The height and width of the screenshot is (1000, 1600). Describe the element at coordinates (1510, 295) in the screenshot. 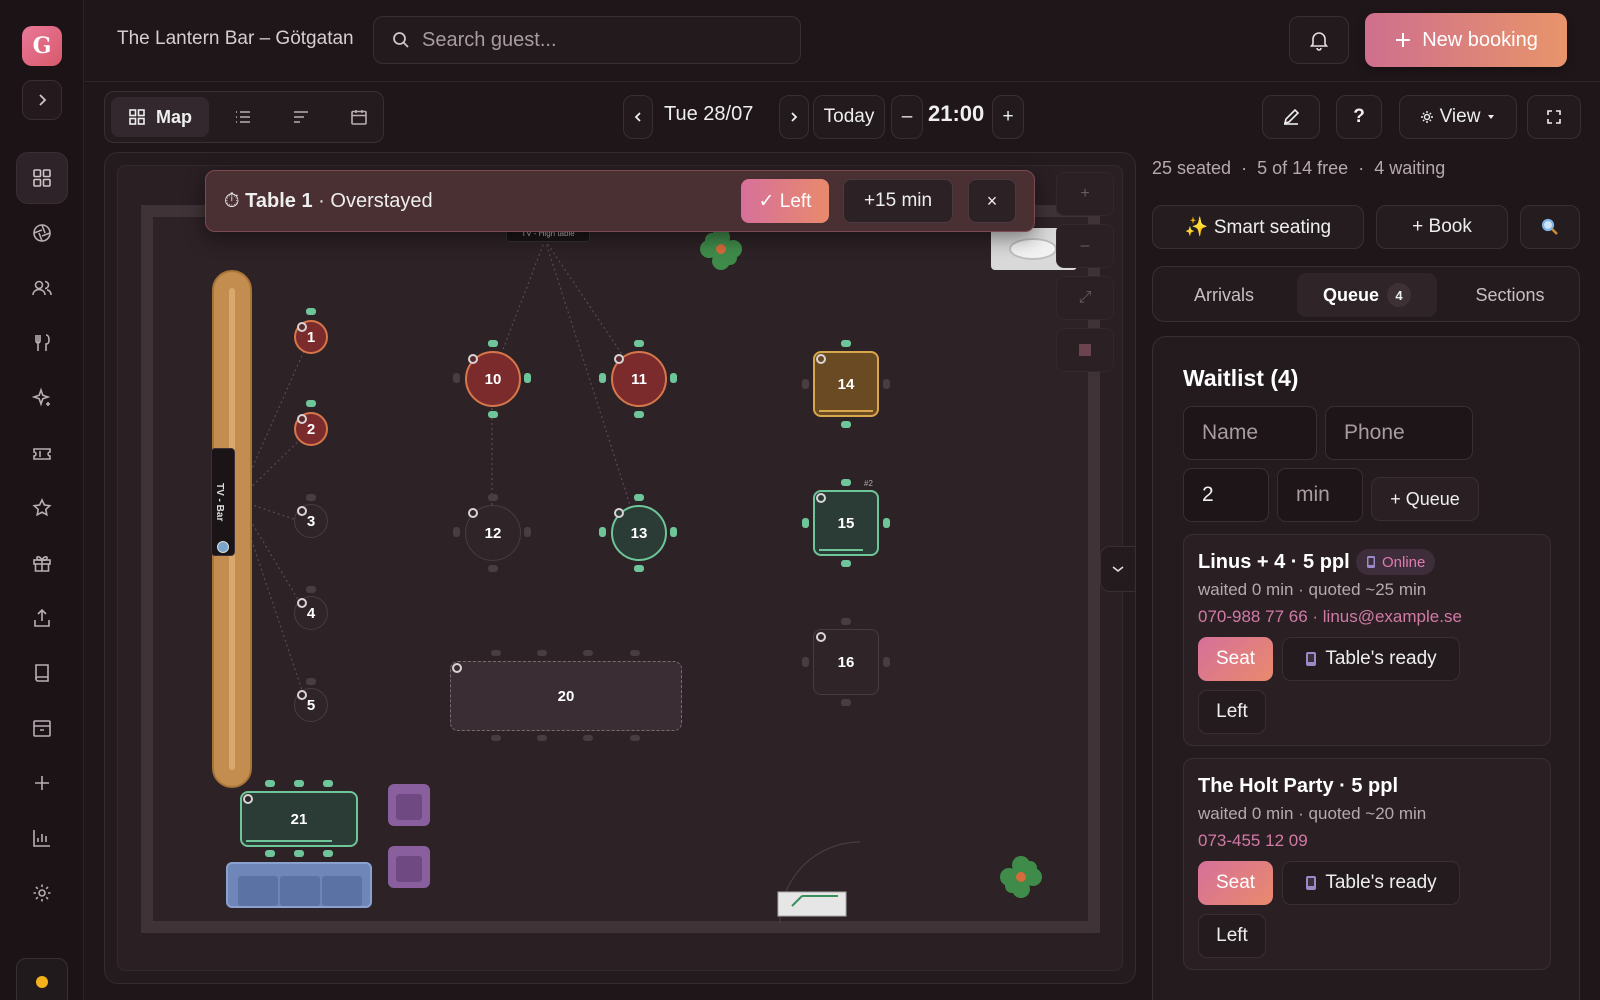

I see `tab-sections: Sections` at that location.